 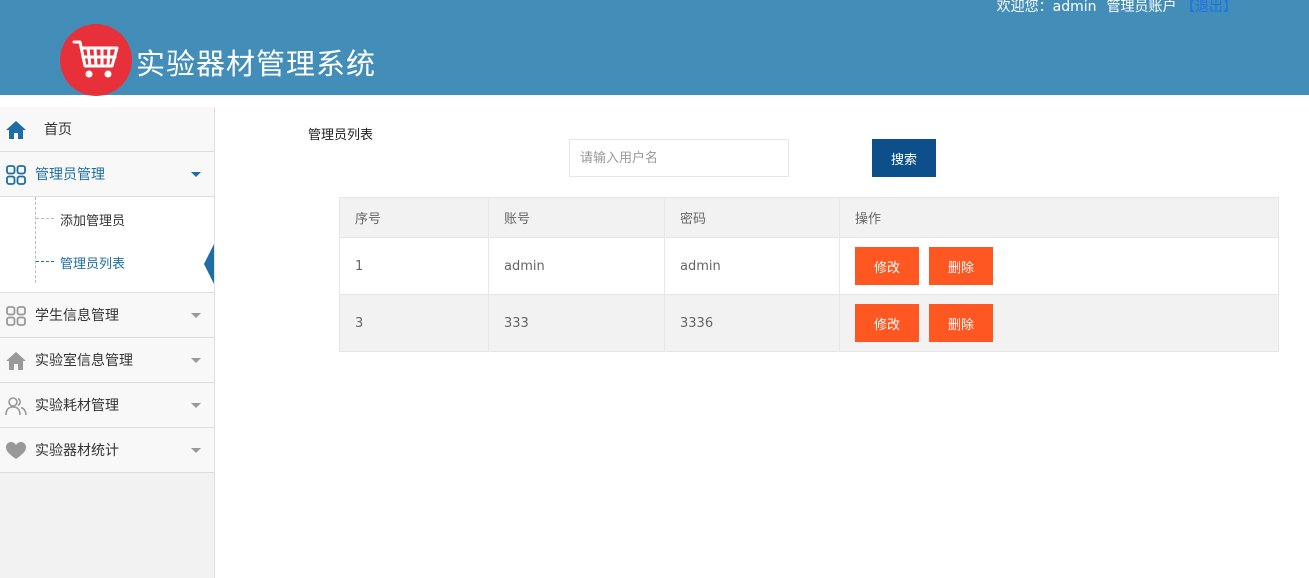 I want to click on search-button: 搜索, so click(x=904, y=158).